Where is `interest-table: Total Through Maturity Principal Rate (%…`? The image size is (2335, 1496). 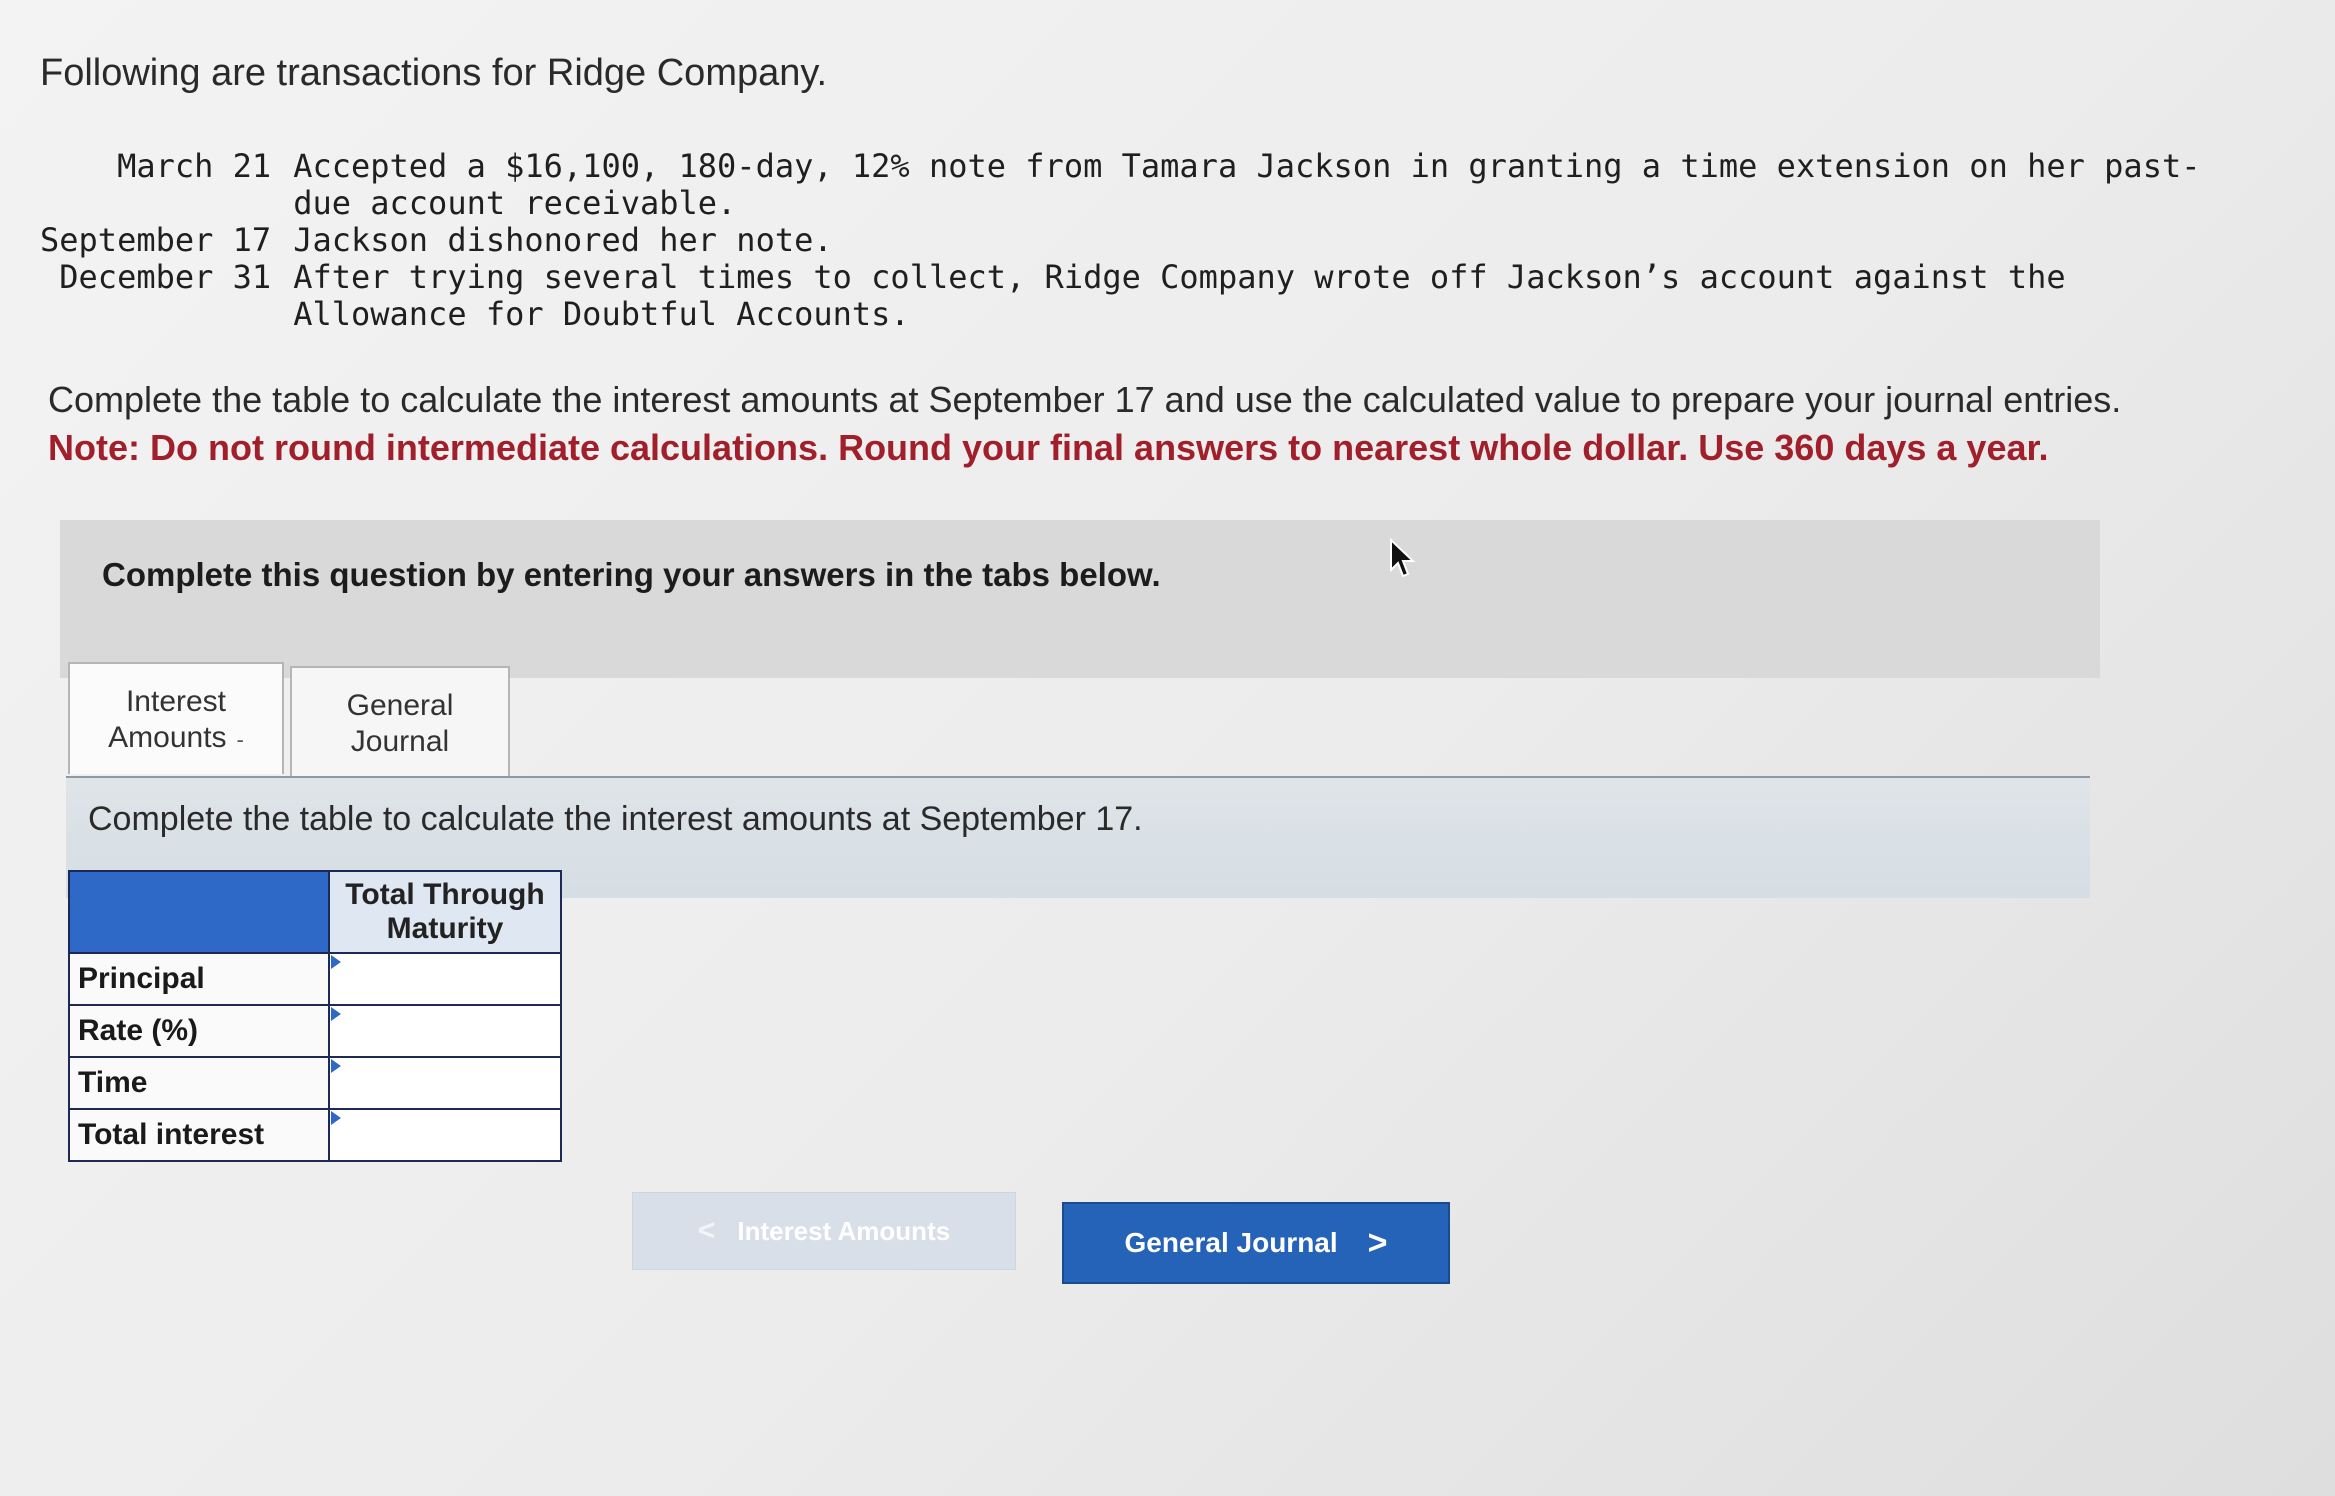
interest-table: Total Through Maturity Principal Rate (%… is located at coordinates (315, 1016).